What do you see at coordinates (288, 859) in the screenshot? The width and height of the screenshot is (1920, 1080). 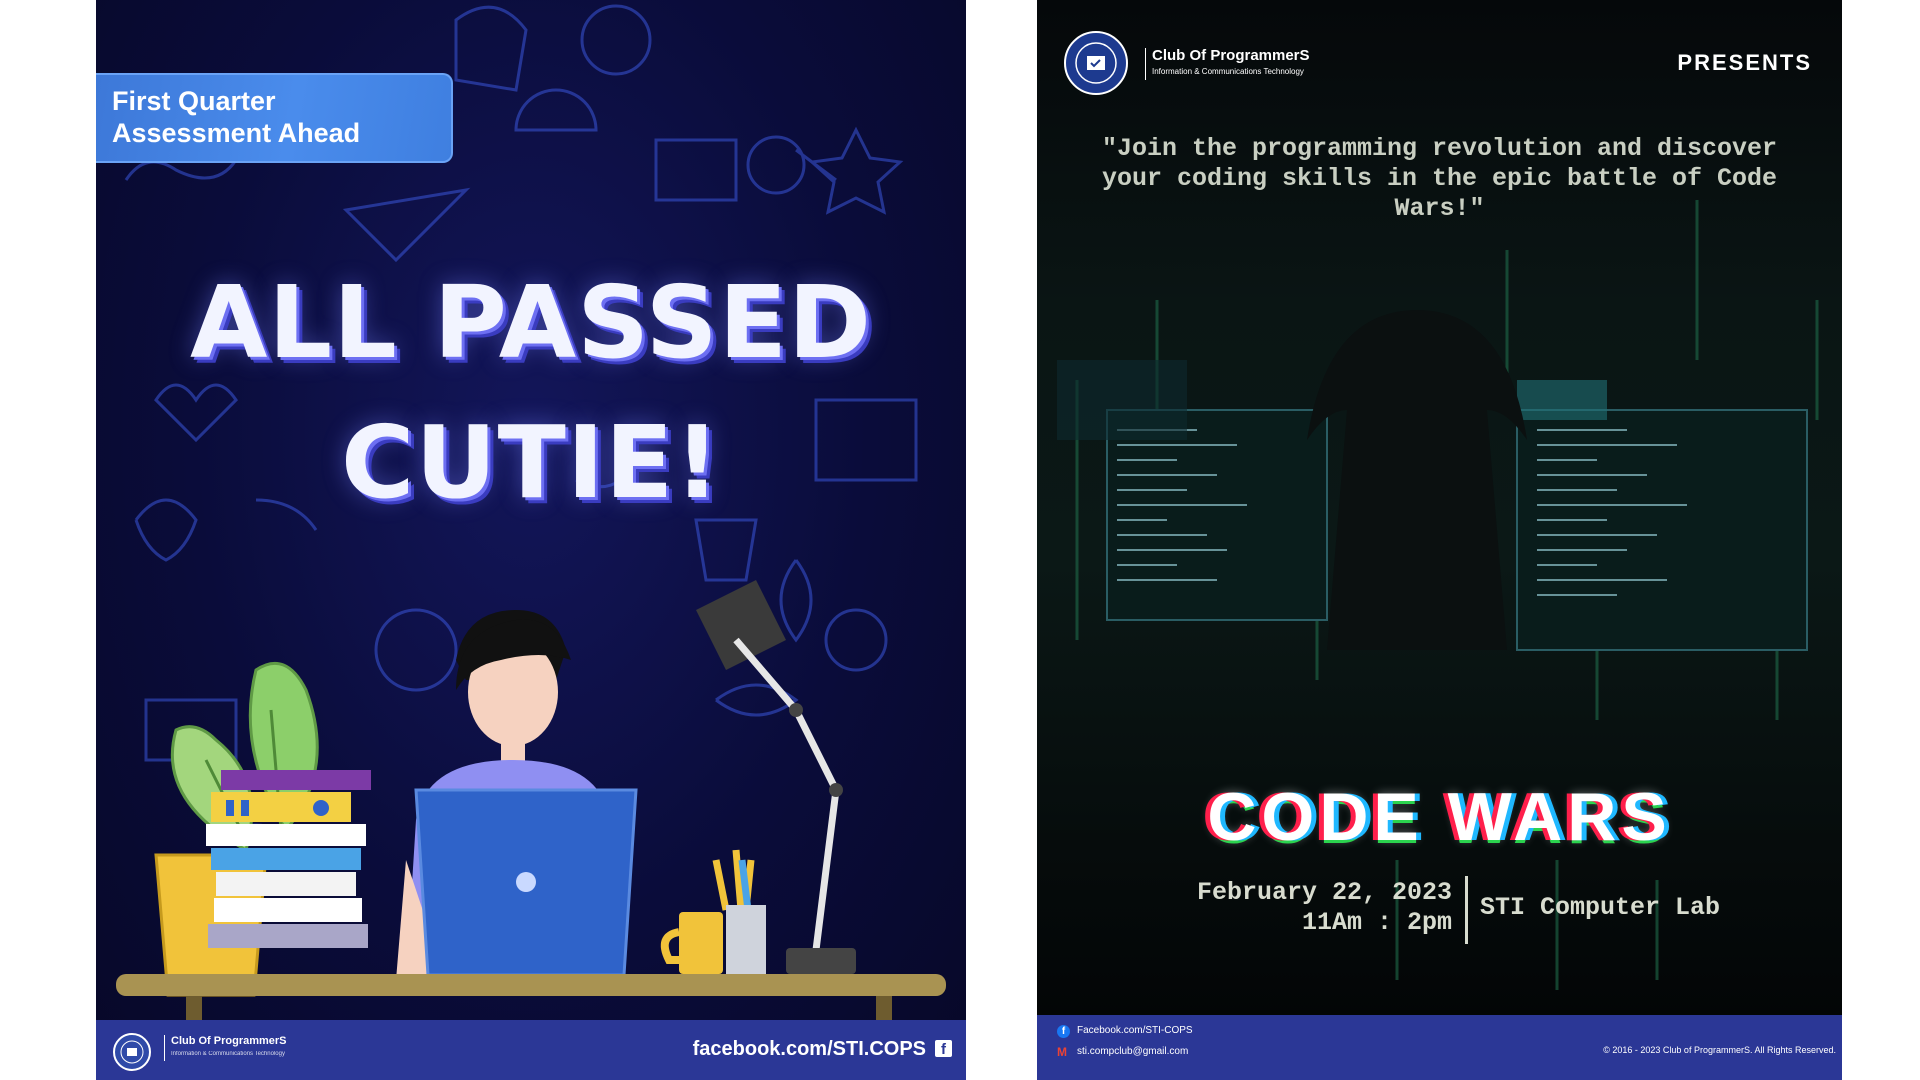 I see `book-stack-illustration` at bounding box center [288, 859].